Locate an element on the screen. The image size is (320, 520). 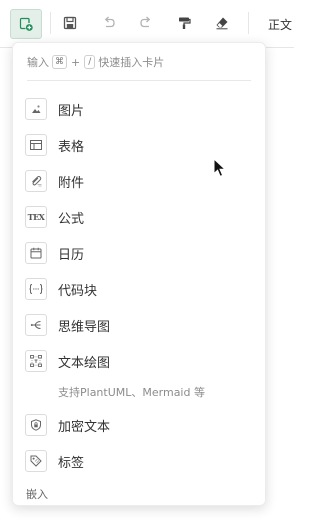
menu-item-mind-map: 思维导图 is located at coordinates (139, 325).